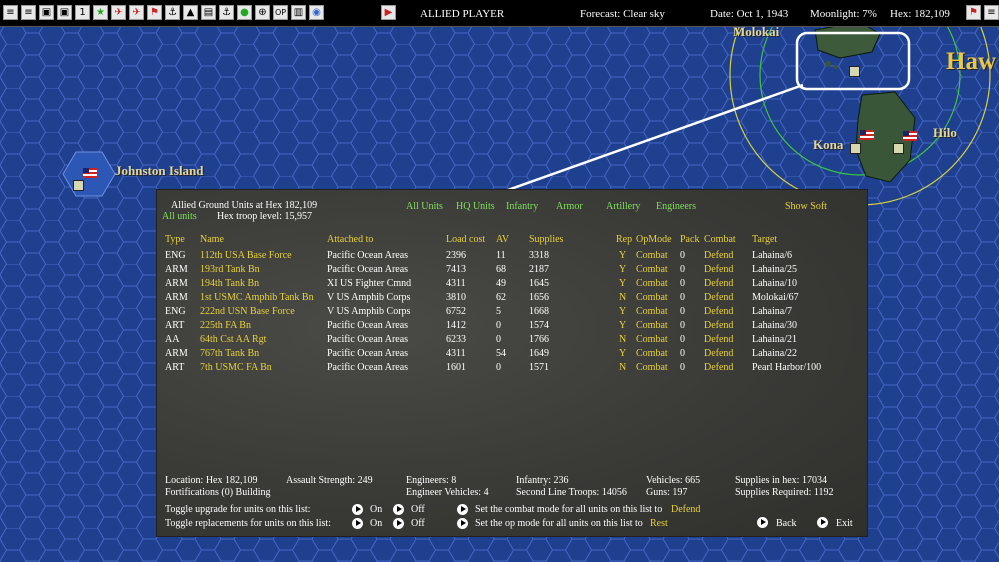 The height and width of the screenshot is (562, 999). Describe the element at coordinates (569, 207) in the screenshot. I see `filter-armor: Armor` at that location.